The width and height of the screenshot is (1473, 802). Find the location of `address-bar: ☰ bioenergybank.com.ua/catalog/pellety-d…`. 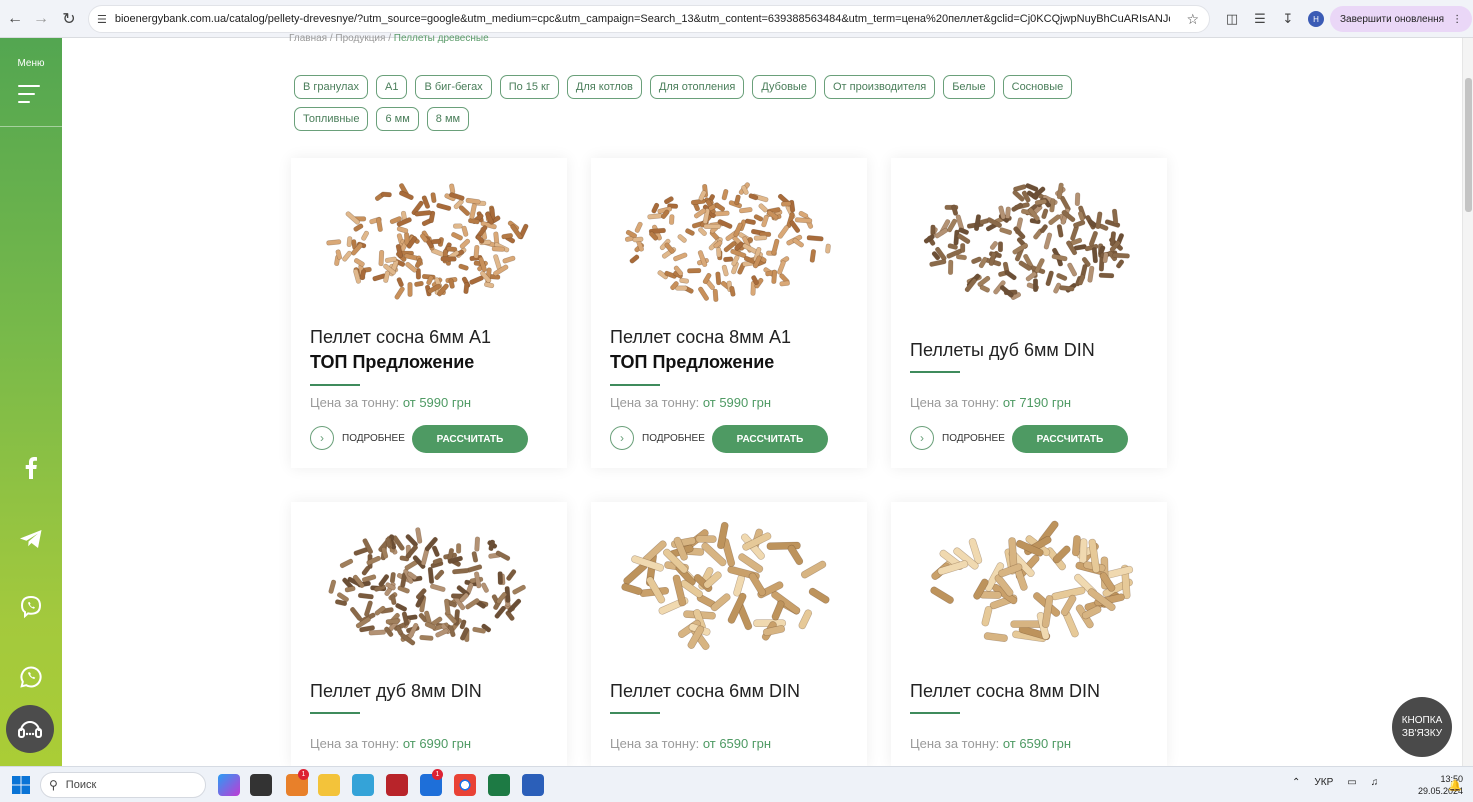

address-bar: ☰ bioenergybank.com.ua/catalog/pellety-d… is located at coordinates (649, 19).